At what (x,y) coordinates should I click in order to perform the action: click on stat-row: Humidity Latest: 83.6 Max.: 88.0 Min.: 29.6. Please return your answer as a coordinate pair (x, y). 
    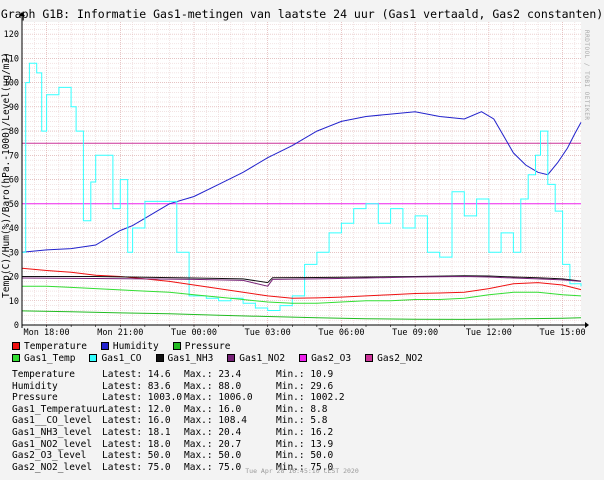
    Looking at the image, I should click on (184, 387).